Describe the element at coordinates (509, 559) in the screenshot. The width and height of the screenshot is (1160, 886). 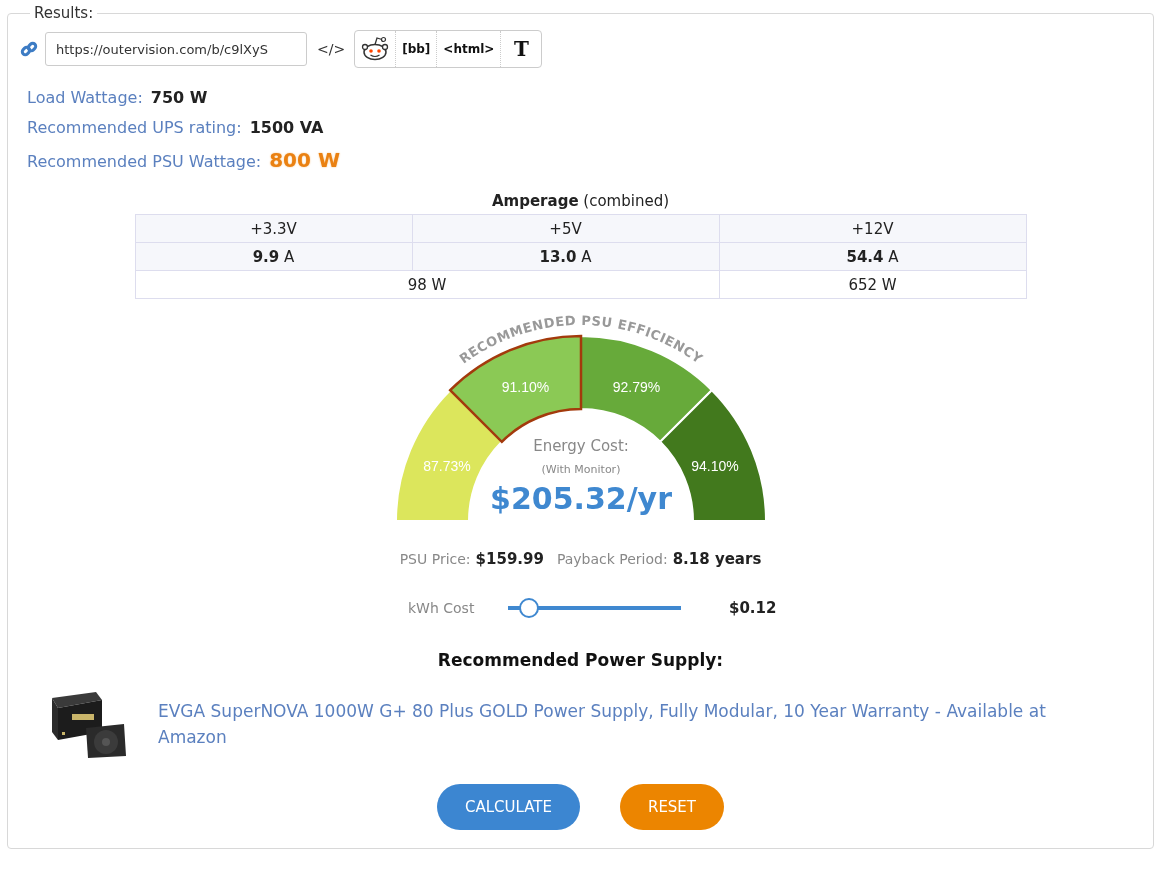
I see `price-value: $159.99` at that location.